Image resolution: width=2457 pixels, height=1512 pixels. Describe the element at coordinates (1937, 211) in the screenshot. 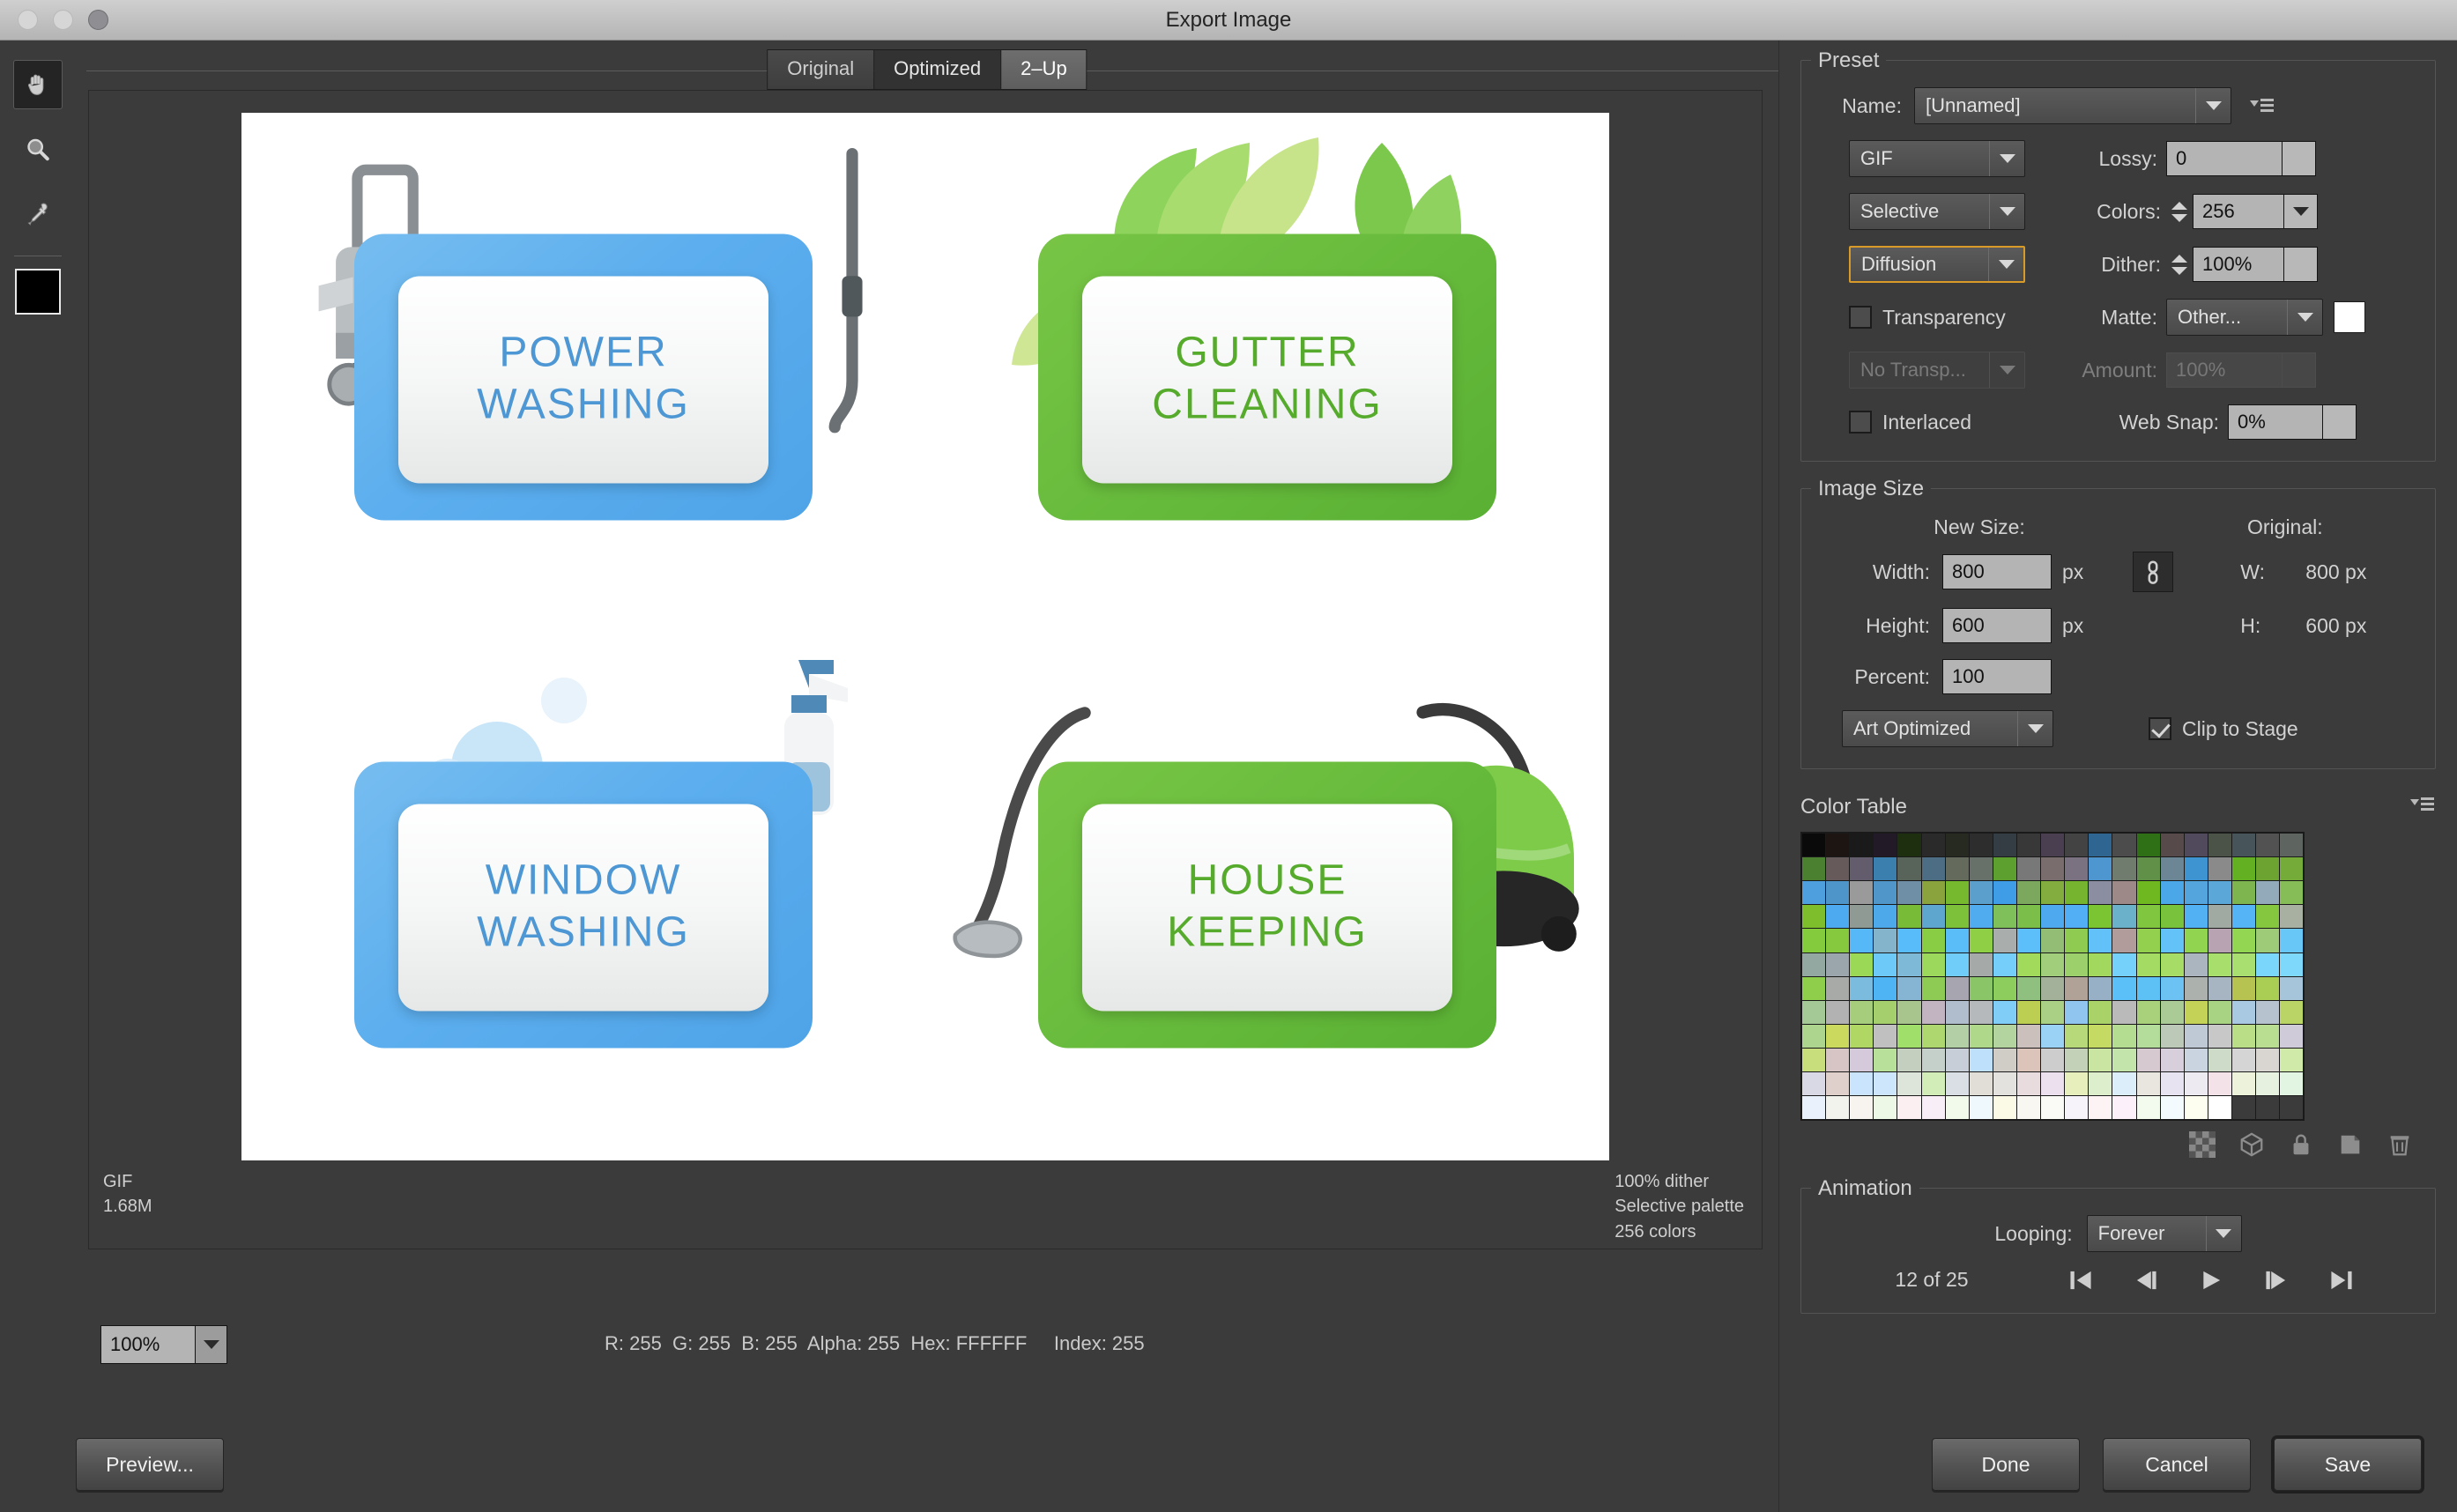

I see `palette-select: Selective` at that location.